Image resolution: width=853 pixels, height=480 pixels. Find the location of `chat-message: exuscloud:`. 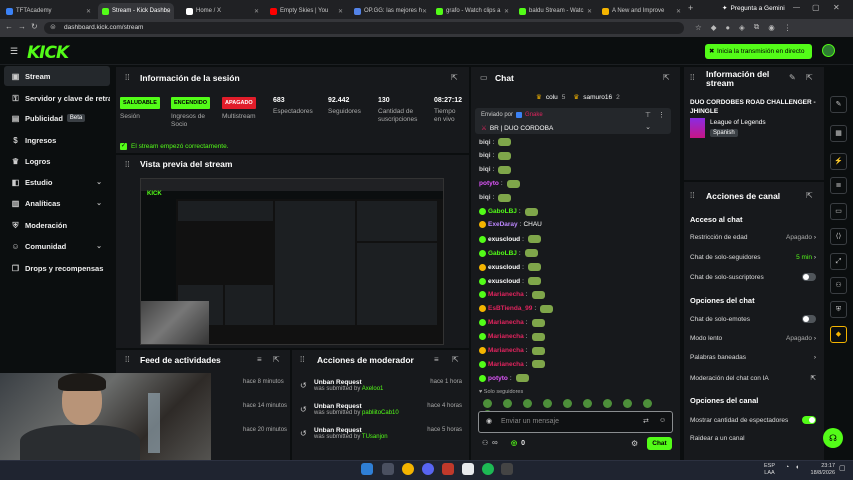

chat-message: exuscloud: is located at coordinates (510, 281).